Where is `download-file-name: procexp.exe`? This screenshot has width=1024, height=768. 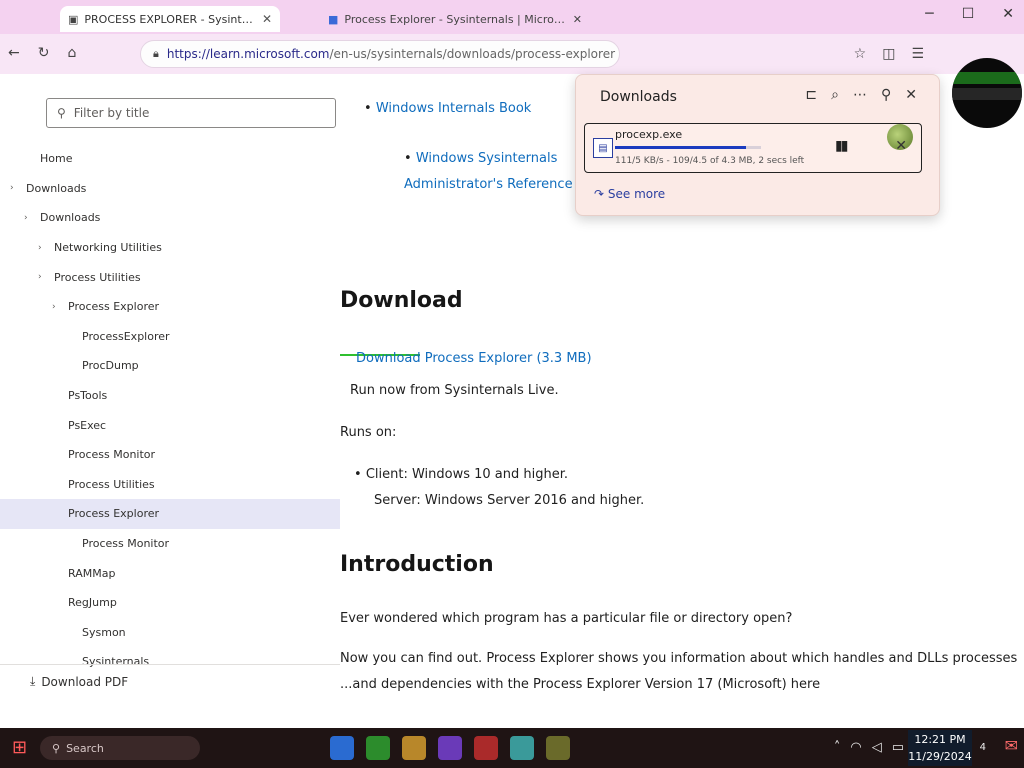 download-file-name: procexp.exe is located at coordinates (648, 134).